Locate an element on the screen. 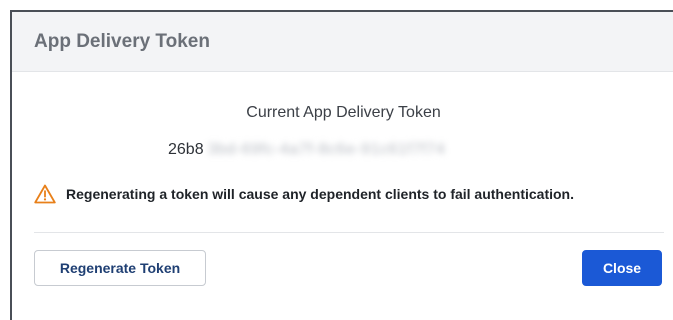 Image resolution: width=673 pixels, height=320 pixels. close-button: Close is located at coordinates (622, 268).